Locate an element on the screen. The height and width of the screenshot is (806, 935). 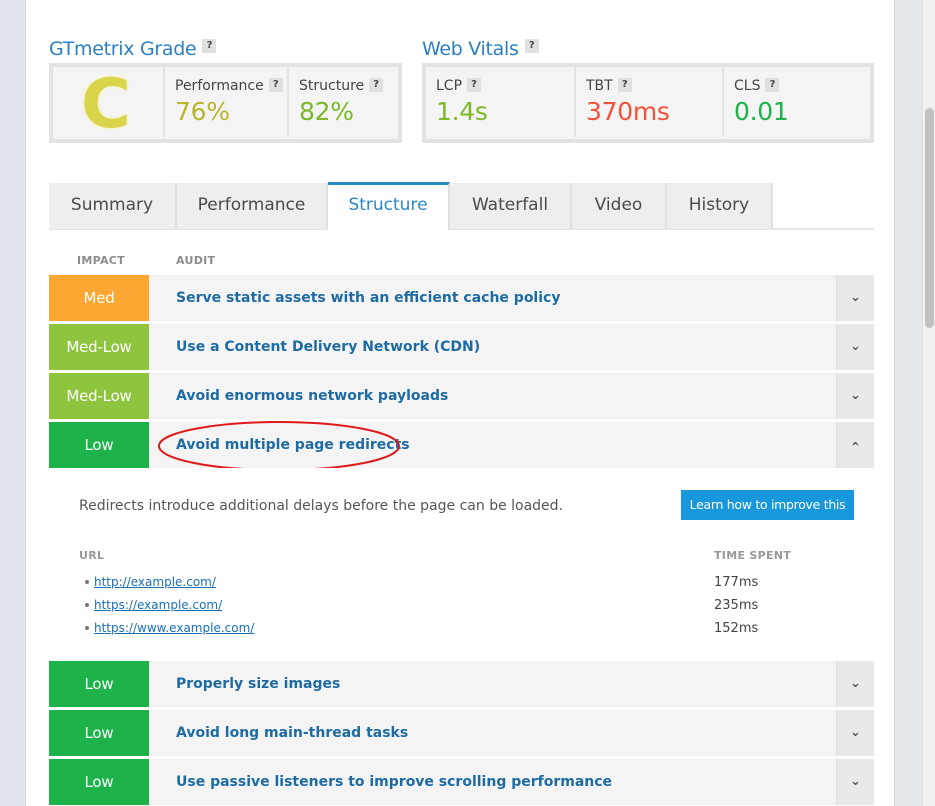
structure-label: Structure is located at coordinates (332, 86).